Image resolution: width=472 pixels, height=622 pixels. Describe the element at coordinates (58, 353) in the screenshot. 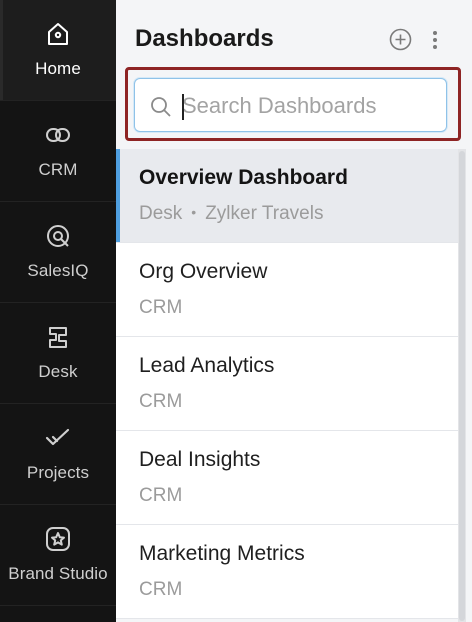

I see `nav-item-desk: Desk` at that location.